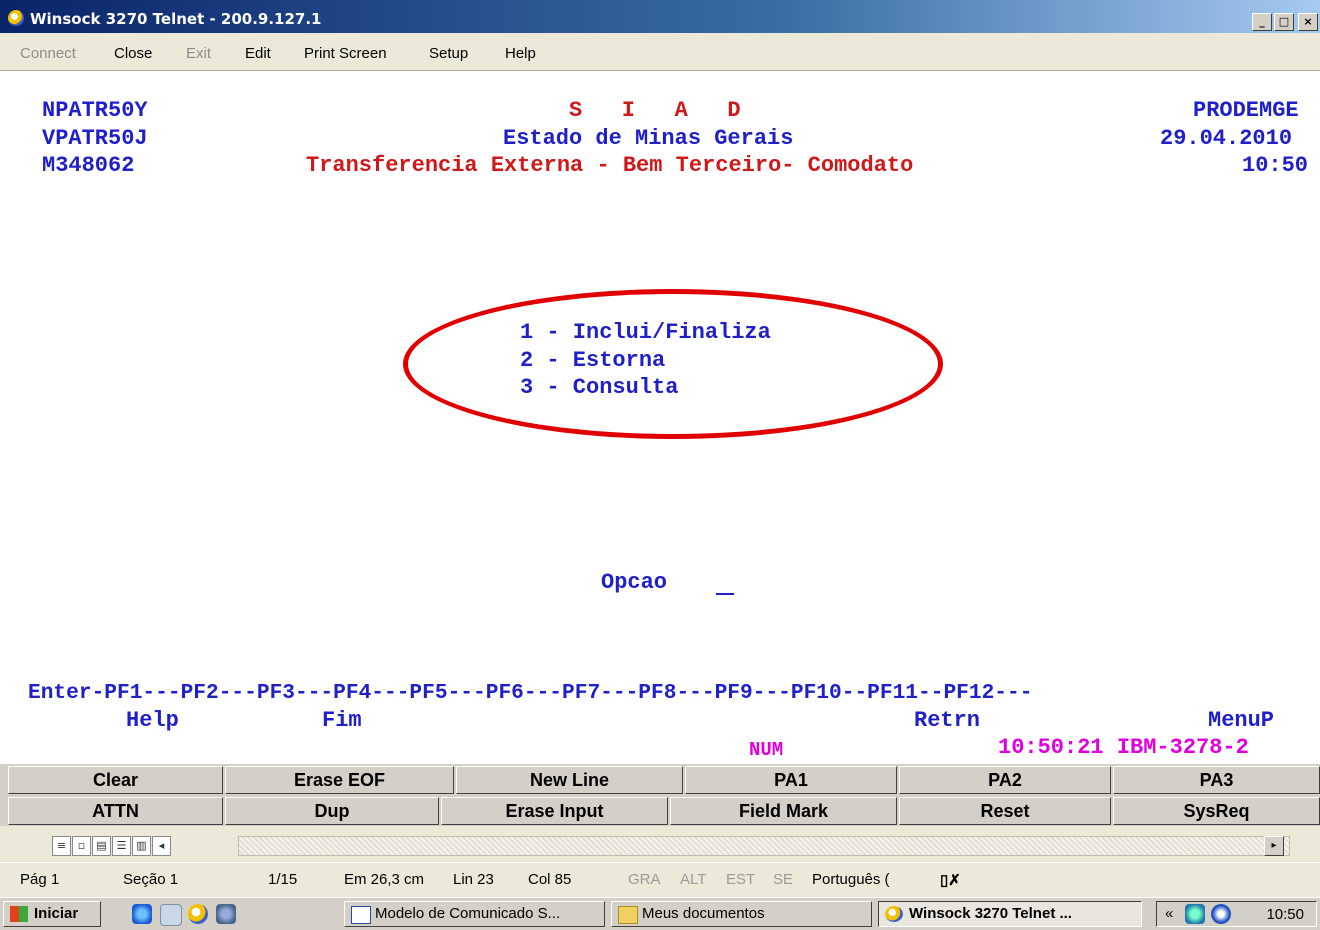 The height and width of the screenshot is (930, 1320). Describe the element at coordinates (1284, 22) in the screenshot. I see `restore-button: □` at that location.